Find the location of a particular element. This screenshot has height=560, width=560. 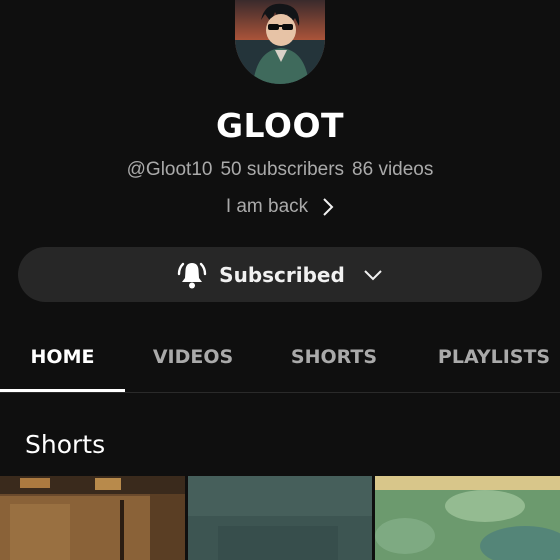

channel-avatar is located at coordinates (280, 42).